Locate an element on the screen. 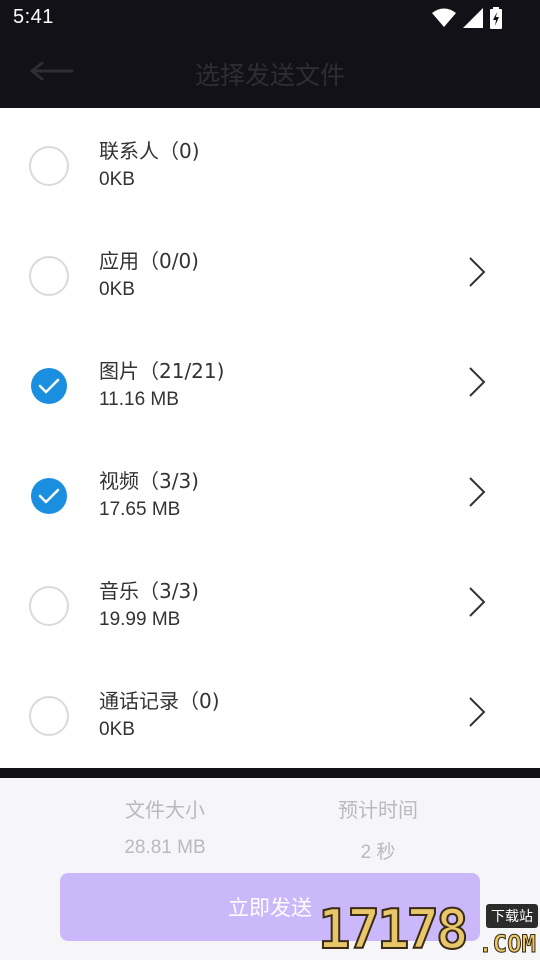 Image resolution: width=540 pixels, height=960 pixels. item-title: 应用（0/0) is located at coordinates (149, 261).